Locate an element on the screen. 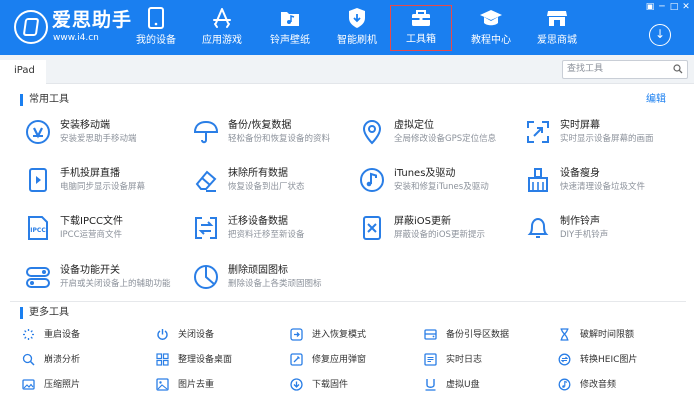 The image size is (694, 400). location-pin-icon is located at coordinates (372, 132).